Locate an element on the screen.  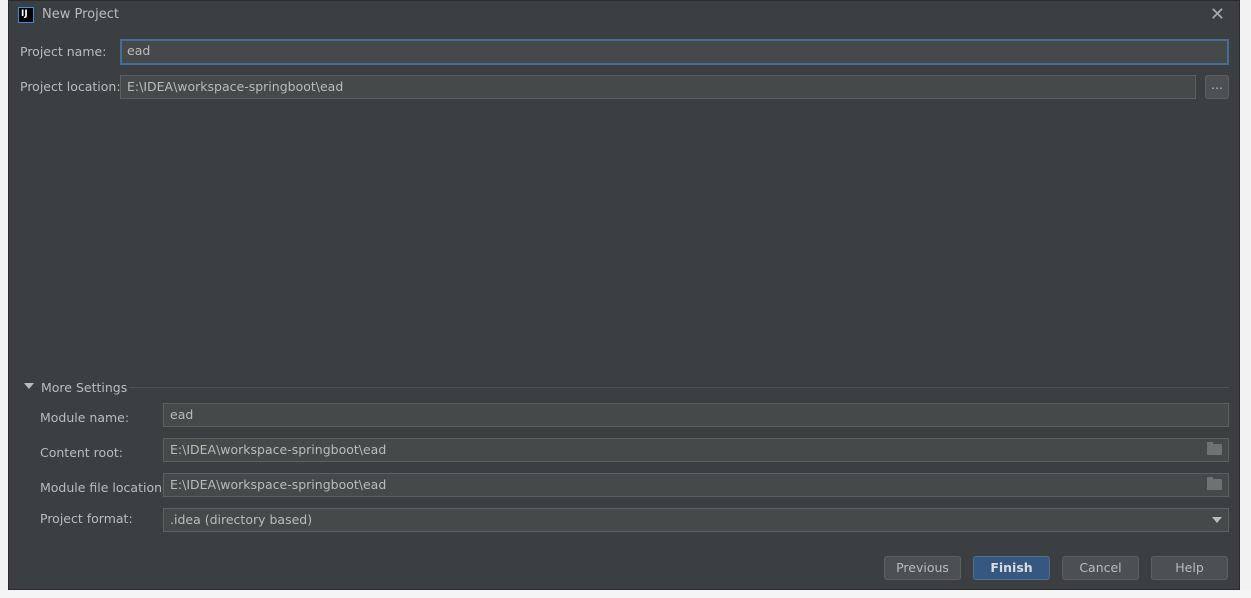
project-location-label: Project location: is located at coordinates (70, 86).